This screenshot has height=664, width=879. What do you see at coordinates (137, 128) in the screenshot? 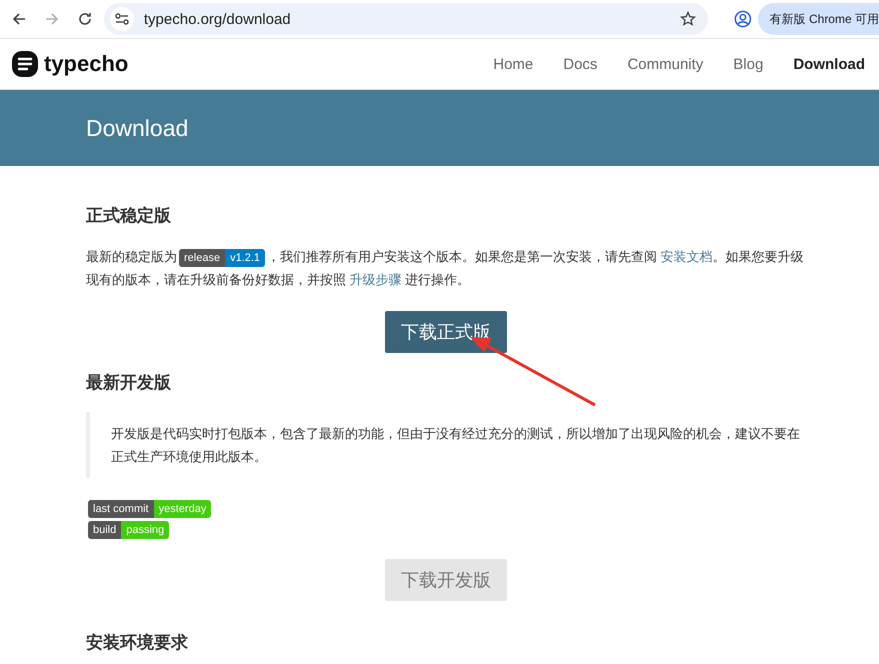
I see `page-title: Download` at bounding box center [137, 128].